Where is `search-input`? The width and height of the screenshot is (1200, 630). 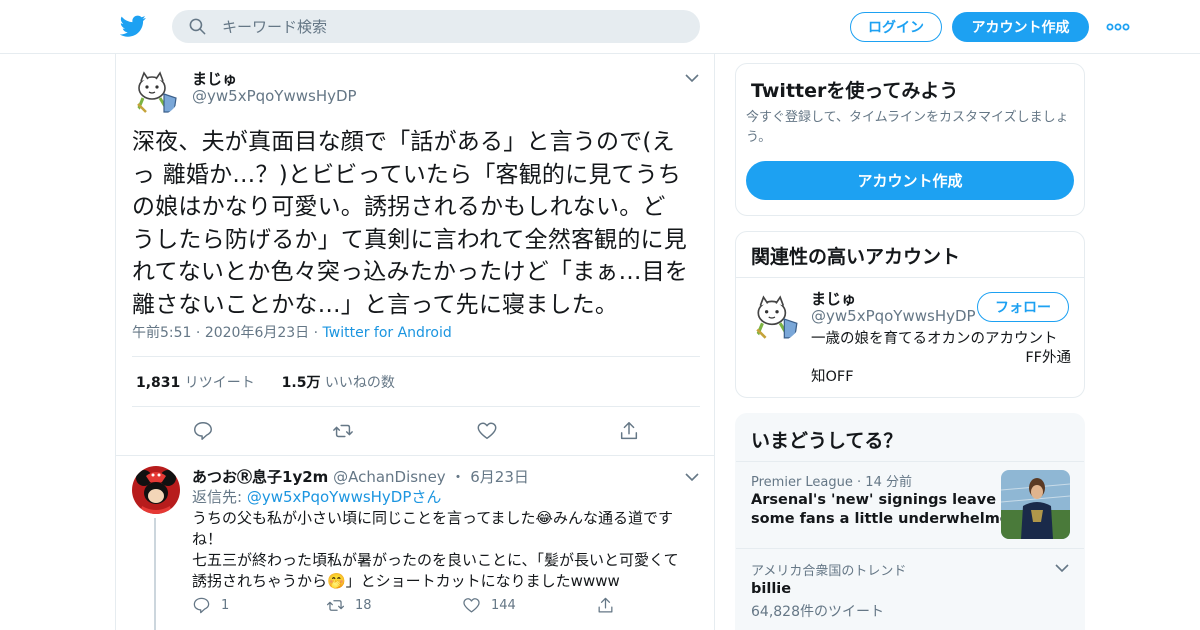
search-input is located at coordinates (452, 26).